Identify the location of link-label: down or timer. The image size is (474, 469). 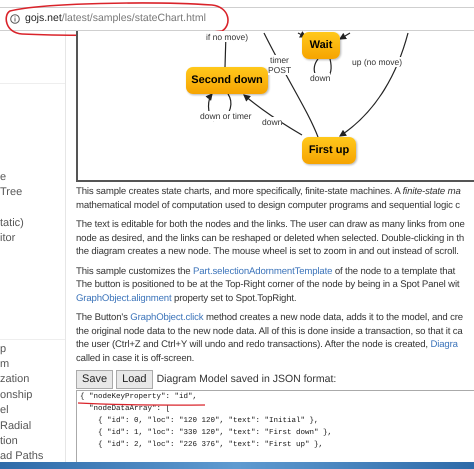
(226, 116).